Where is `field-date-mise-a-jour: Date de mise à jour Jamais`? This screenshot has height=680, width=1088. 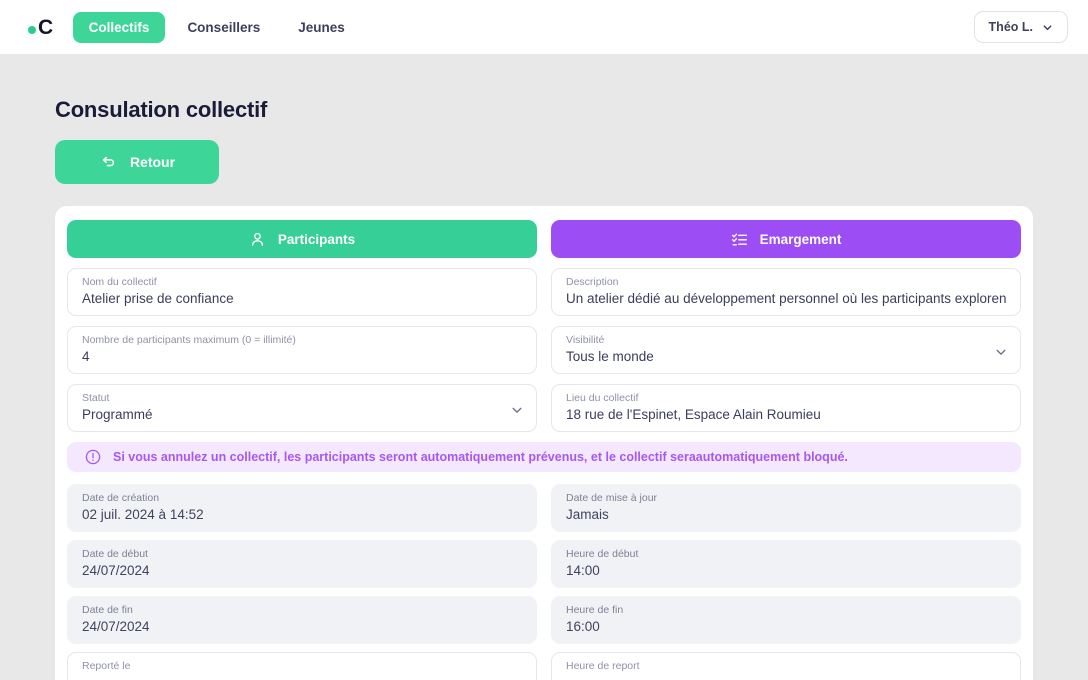
field-date-mise-a-jour: Date de mise à jour Jamais is located at coordinates (786, 508).